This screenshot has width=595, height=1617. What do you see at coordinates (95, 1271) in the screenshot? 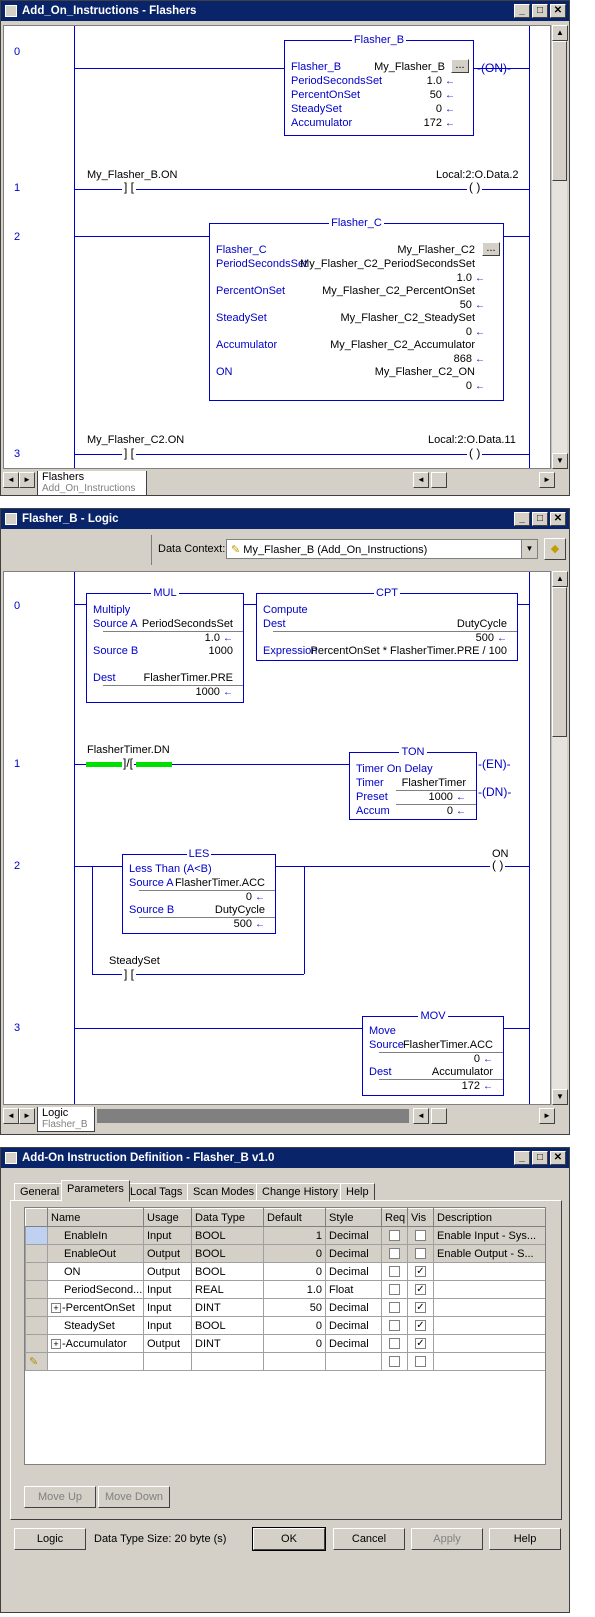
I see `param-name-cell: ON` at bounding box center [95, 1271].